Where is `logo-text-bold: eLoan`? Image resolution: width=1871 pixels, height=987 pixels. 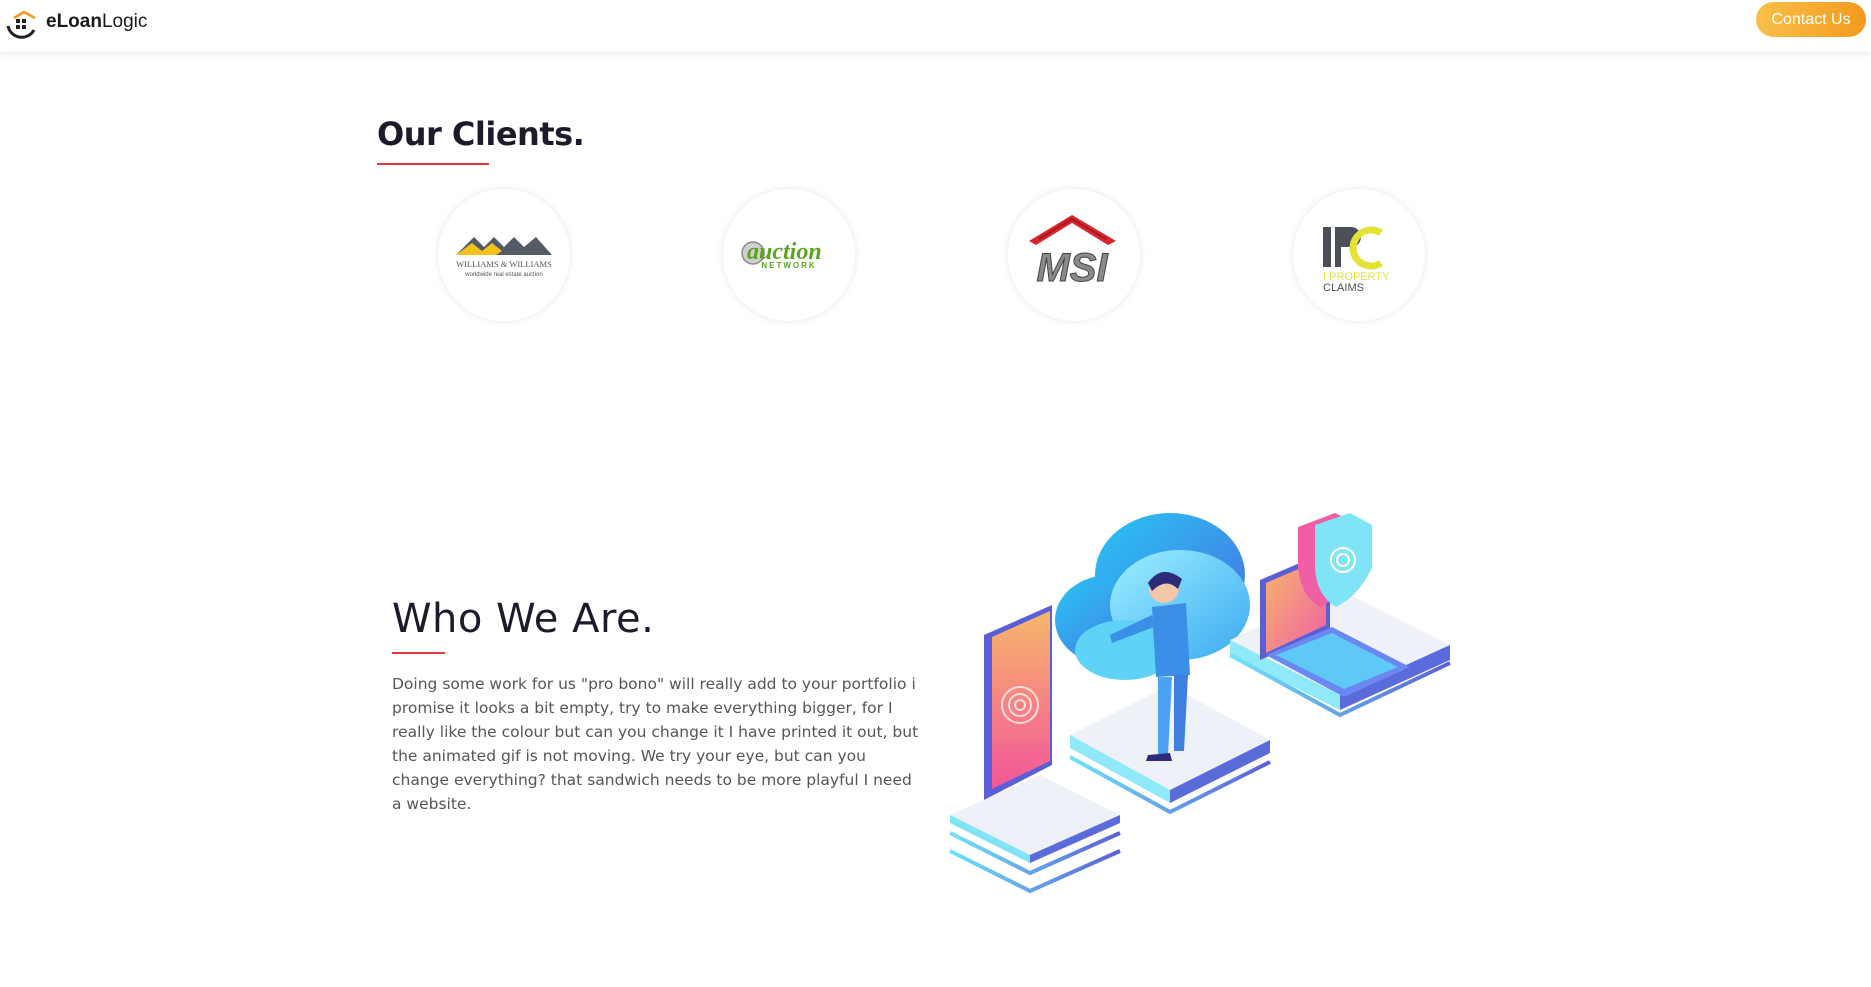 logo-text-bold: eLoan is located at coordinates (74, 21).